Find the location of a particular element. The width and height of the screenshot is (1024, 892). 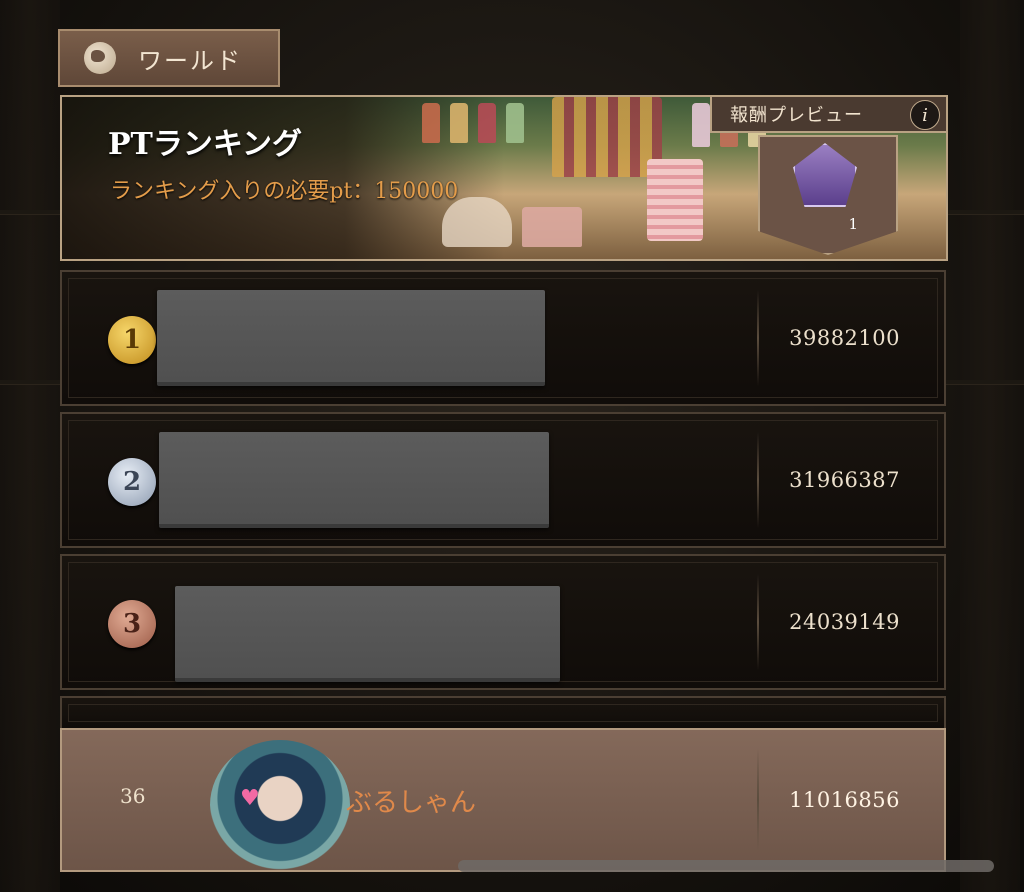

avatar is located at coordinates (280, 805).